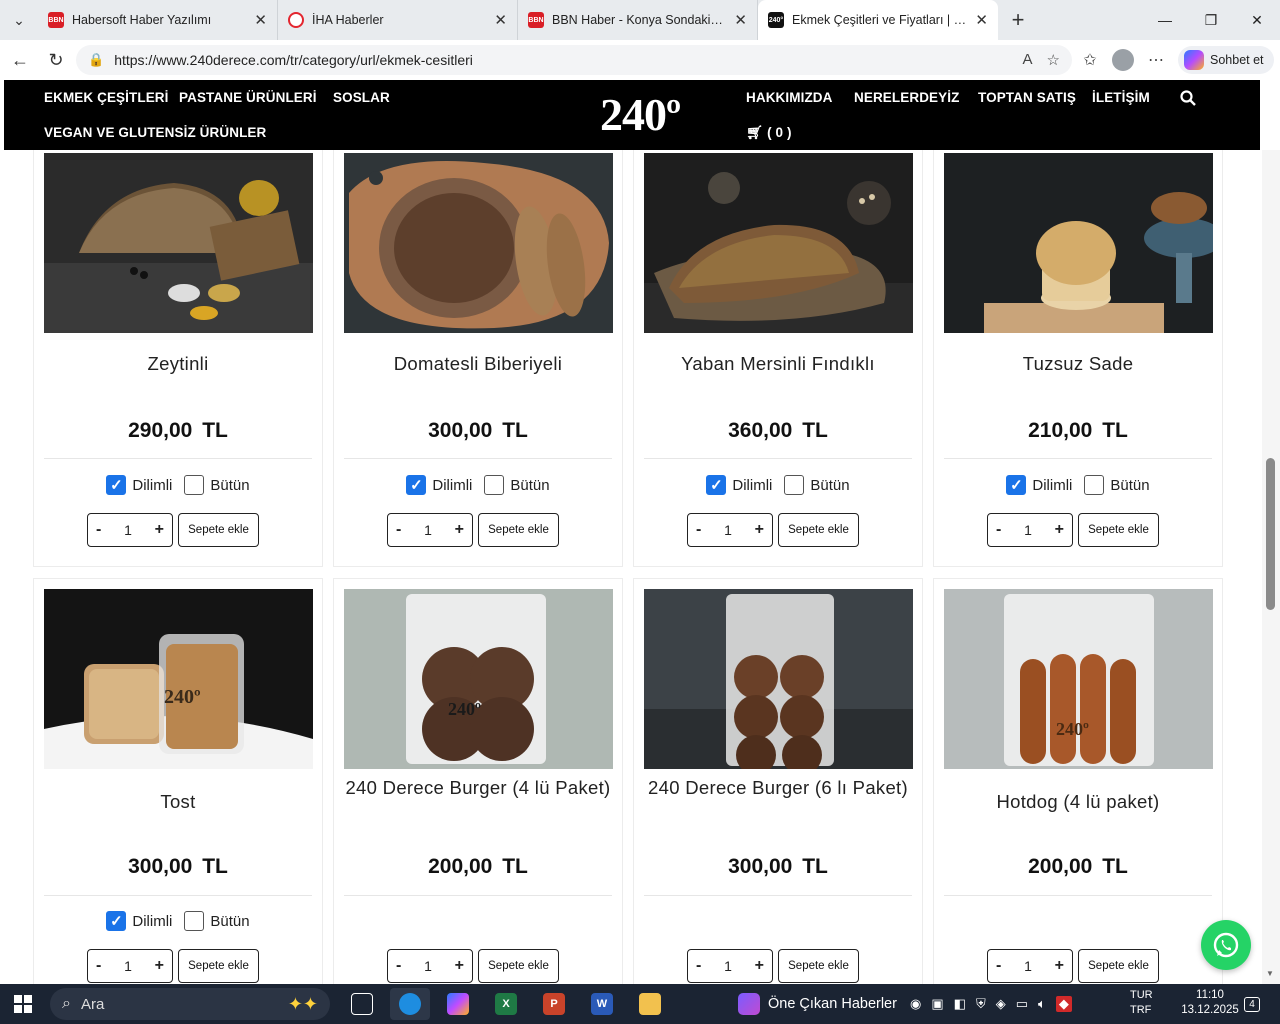 Image resolution: width=1280 pixels, height=1024 pixels. Describe the element at coordinates (1271, 567) in the screenshot. I see `page-scrollbar: ▼` at that location.